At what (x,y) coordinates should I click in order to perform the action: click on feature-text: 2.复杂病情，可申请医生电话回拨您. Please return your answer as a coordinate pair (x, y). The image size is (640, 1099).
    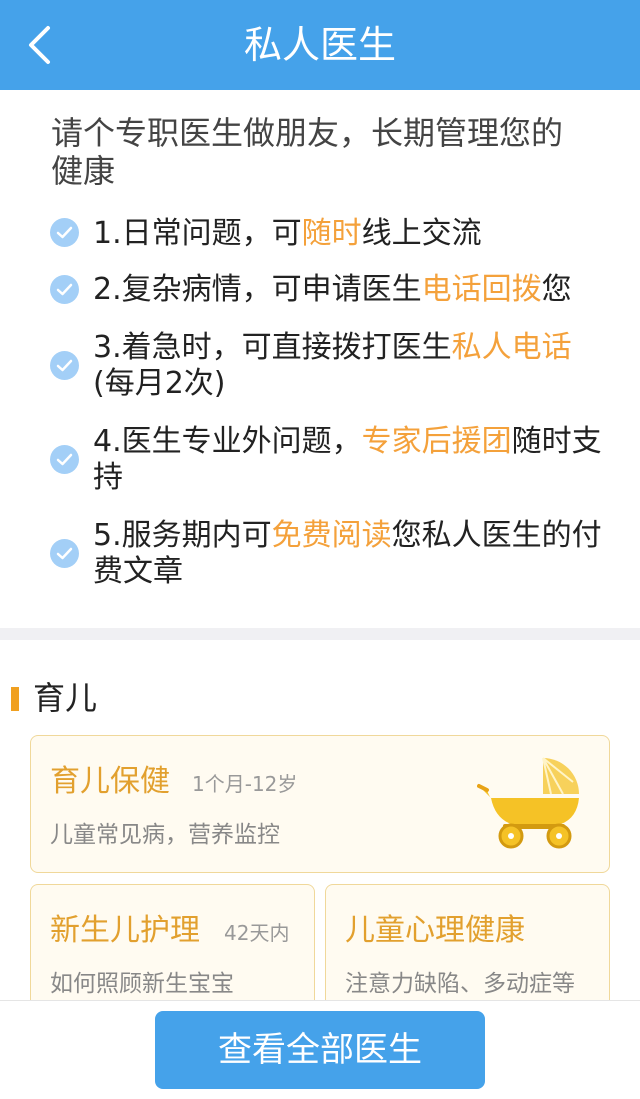
    Looking at the image, I should click on (332, 289).